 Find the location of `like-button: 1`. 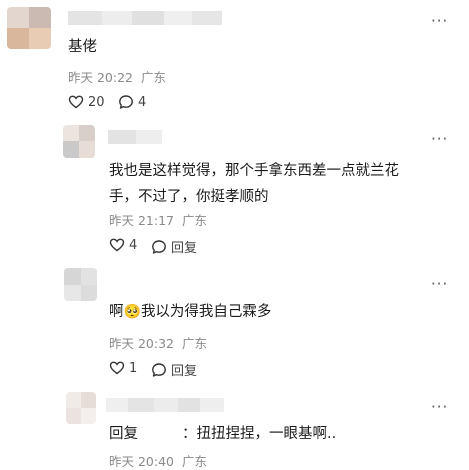

like-button: 1 is located at coordinates (123, 368).